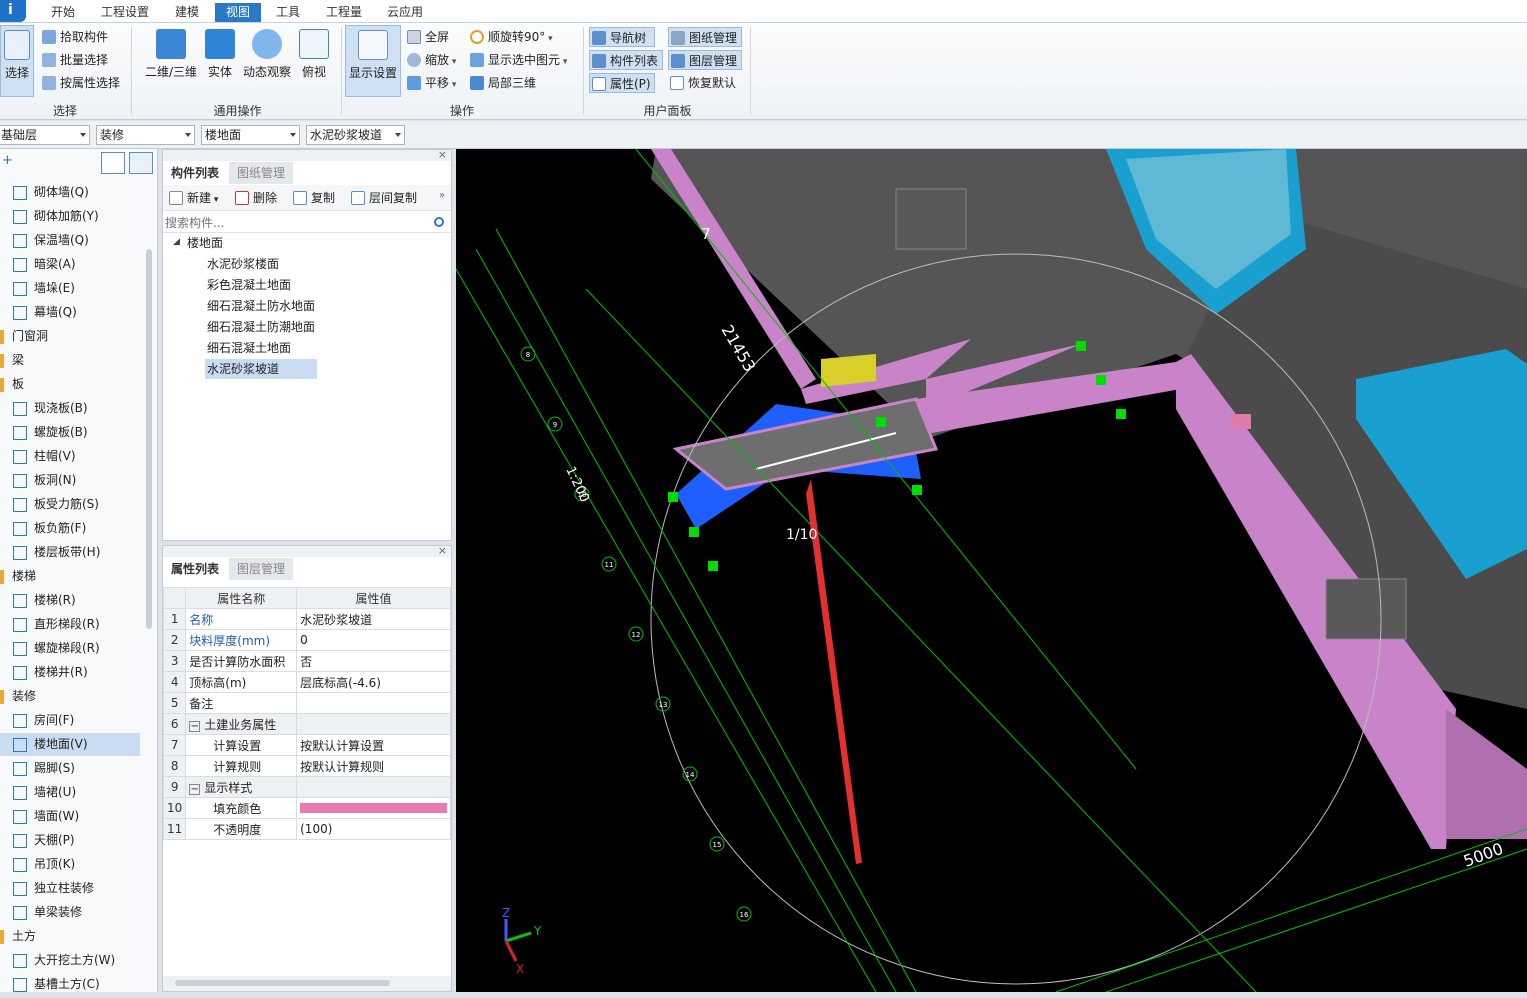 Image resolution: width=1527 pixels, height=998 pixels. I want to click on property-value: 否, so click(373, 661).